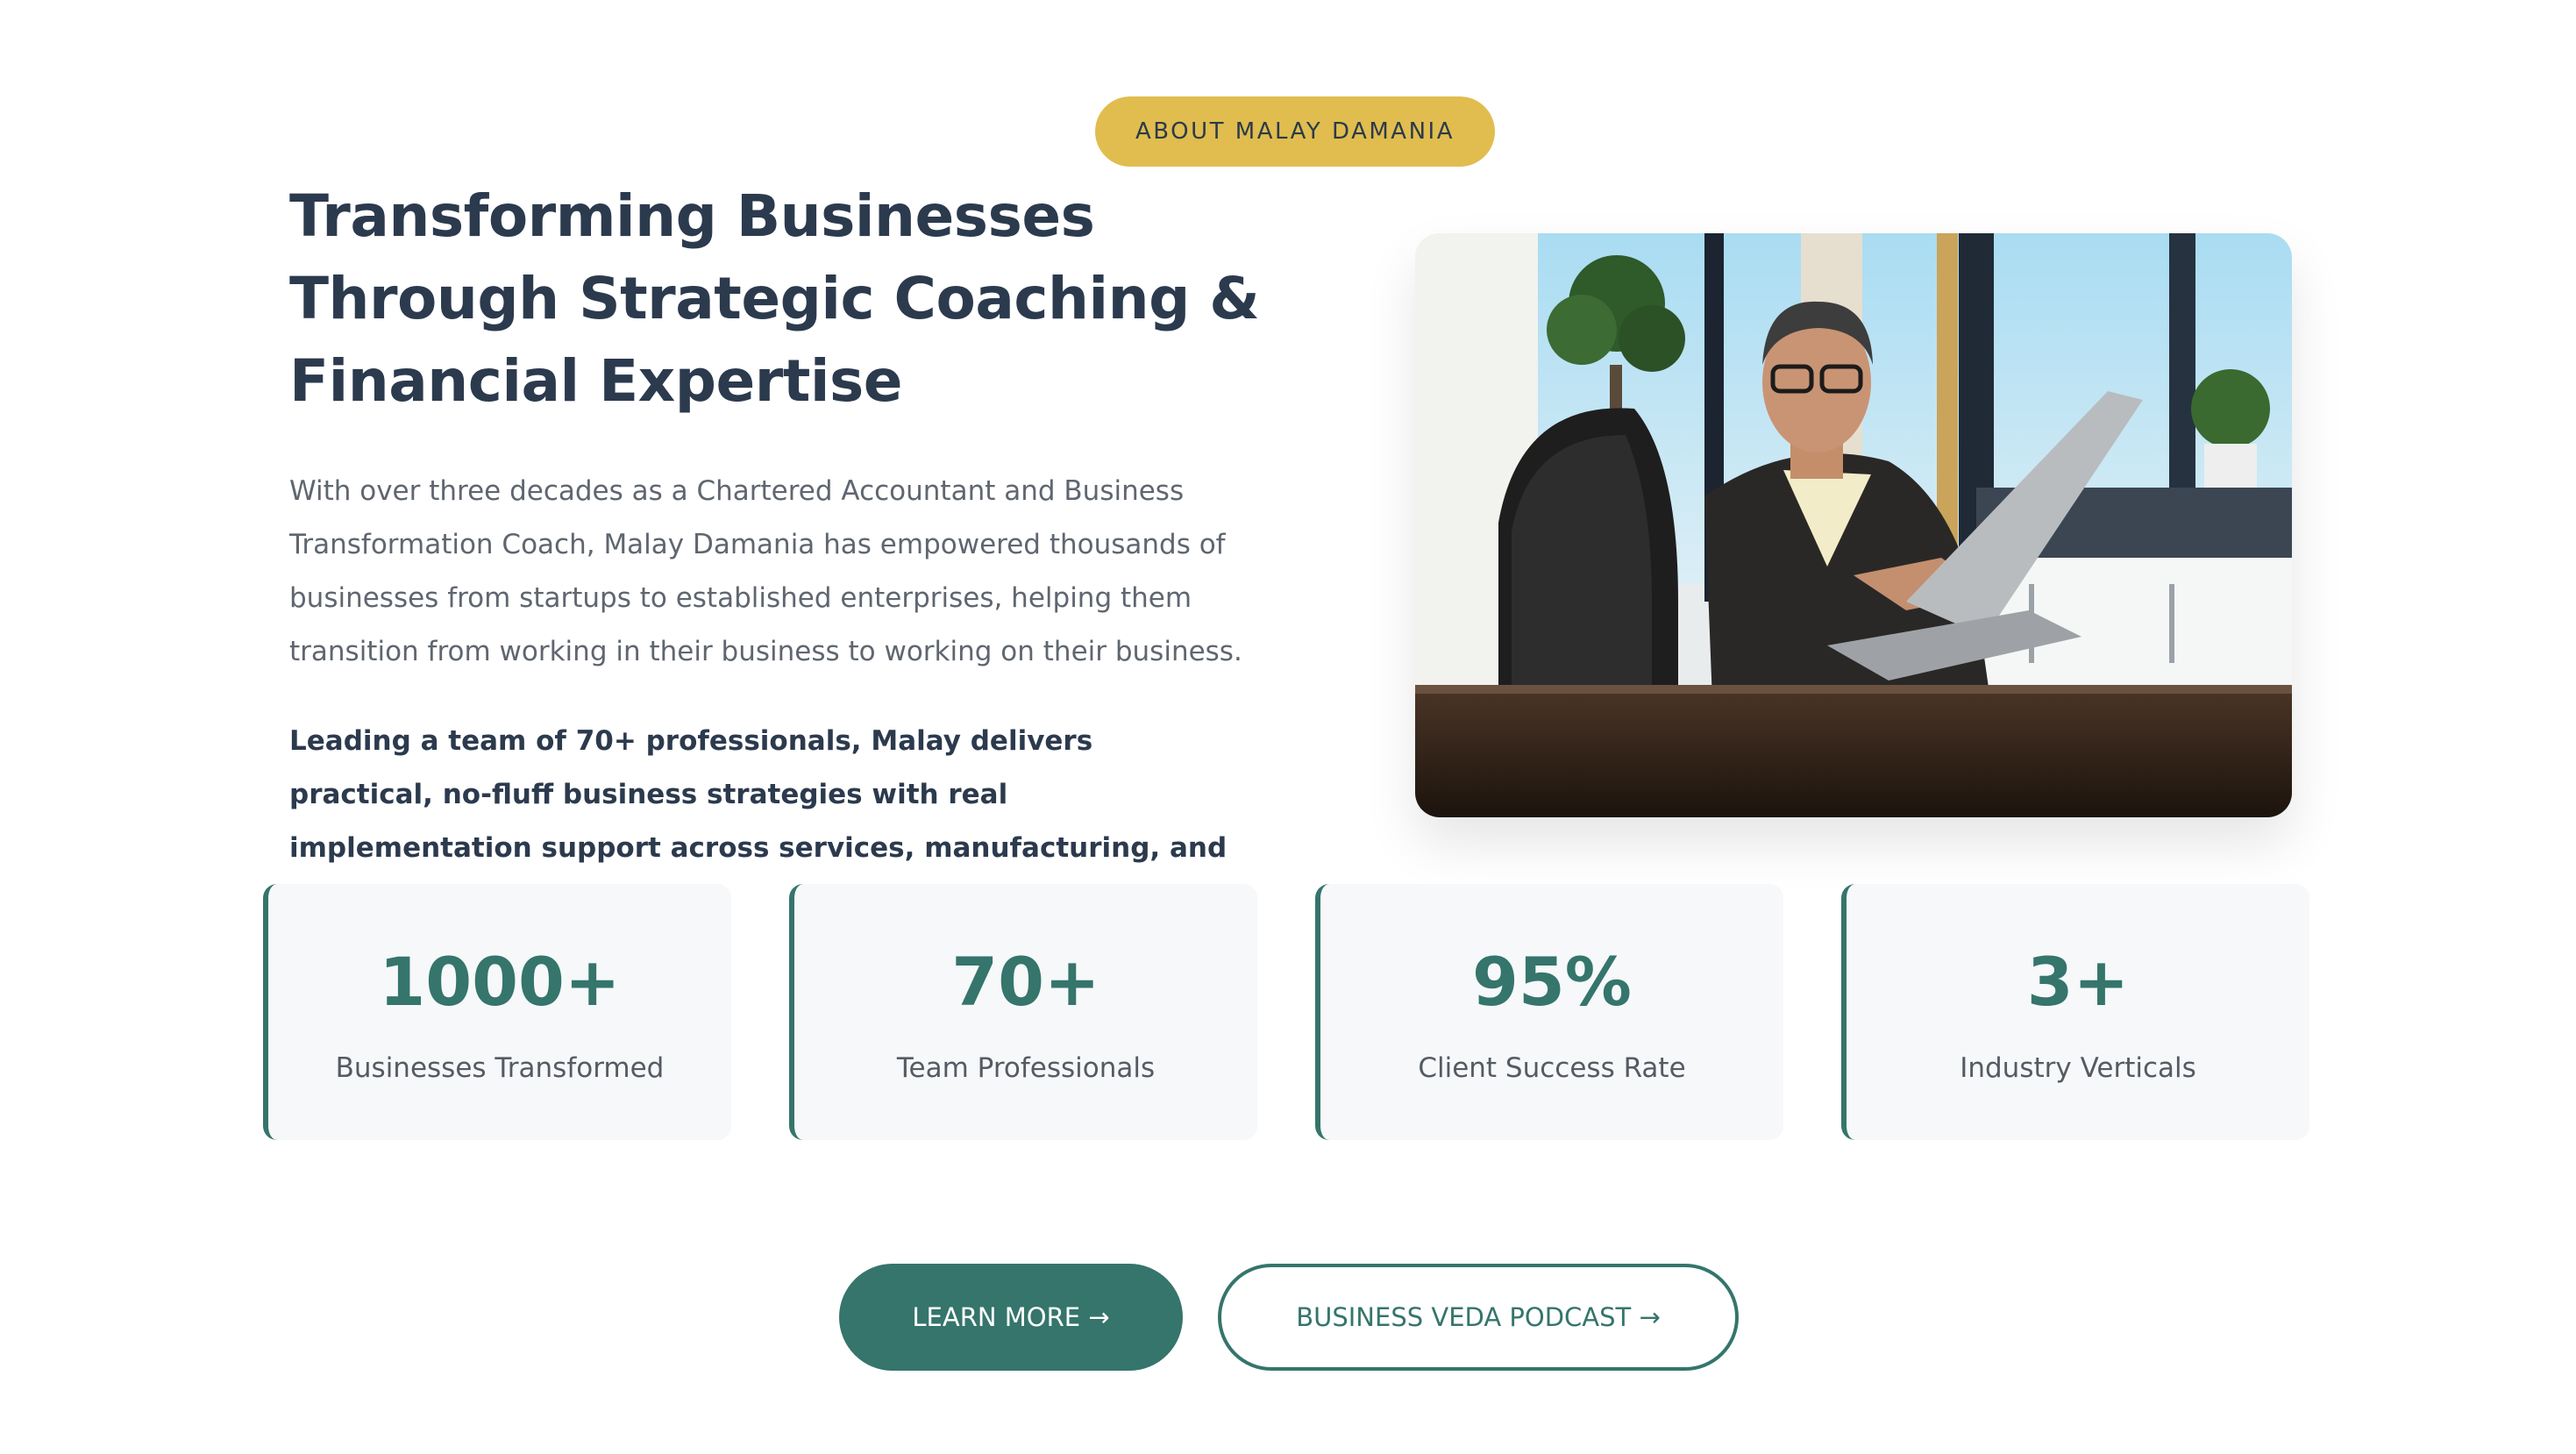  I want to click on stat-value: 95%, so click(1552, 982).